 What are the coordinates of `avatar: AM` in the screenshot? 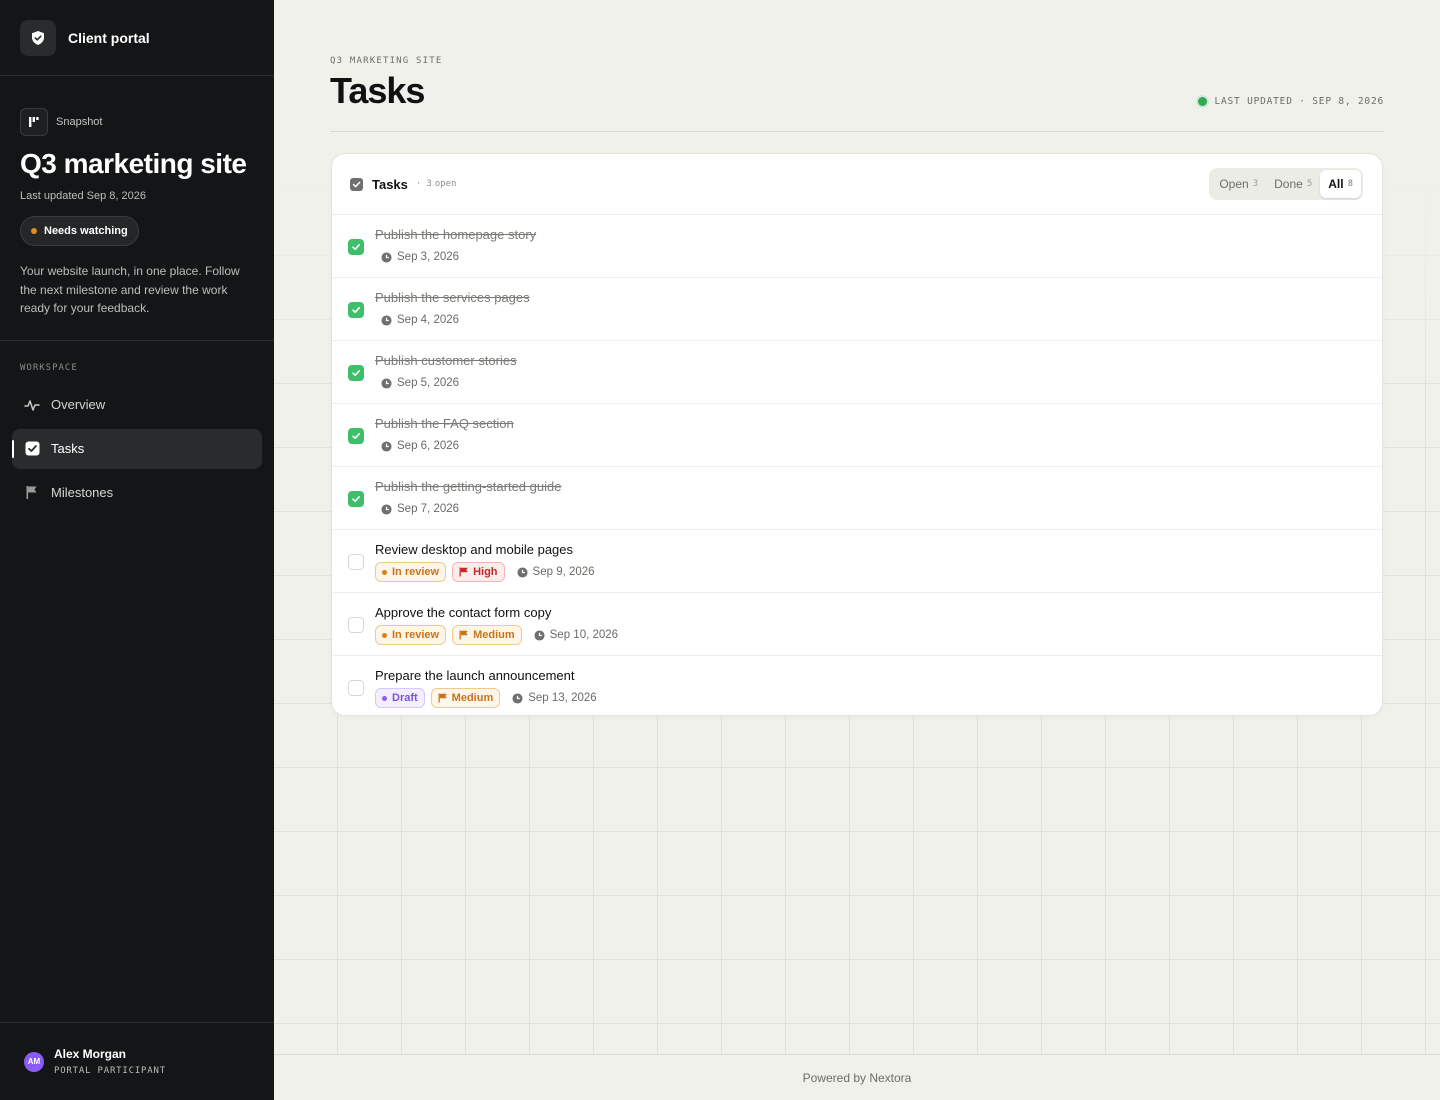 It's located at (34, 1061).